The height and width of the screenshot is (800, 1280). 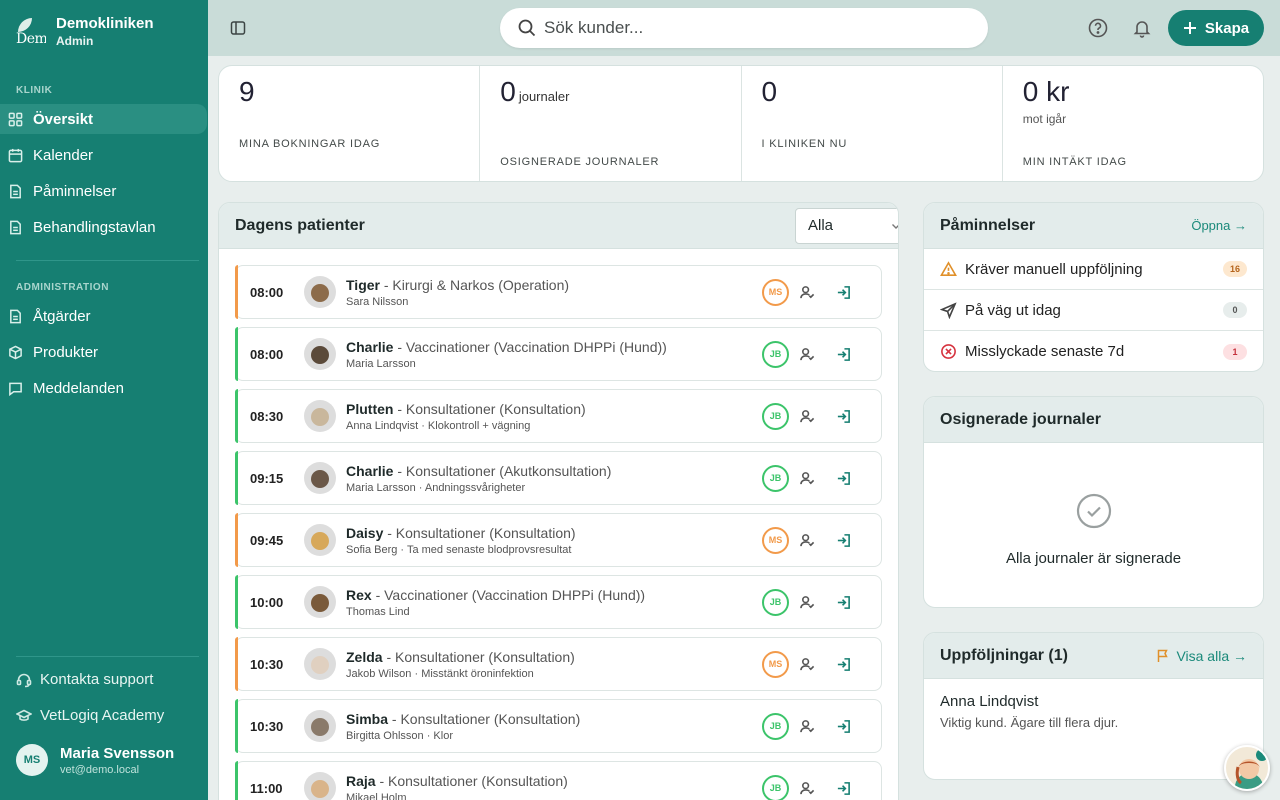 I want to click on owner-details: Jakob Wilson · Misstänkt öroninfektion, so click(x=440, y=673).